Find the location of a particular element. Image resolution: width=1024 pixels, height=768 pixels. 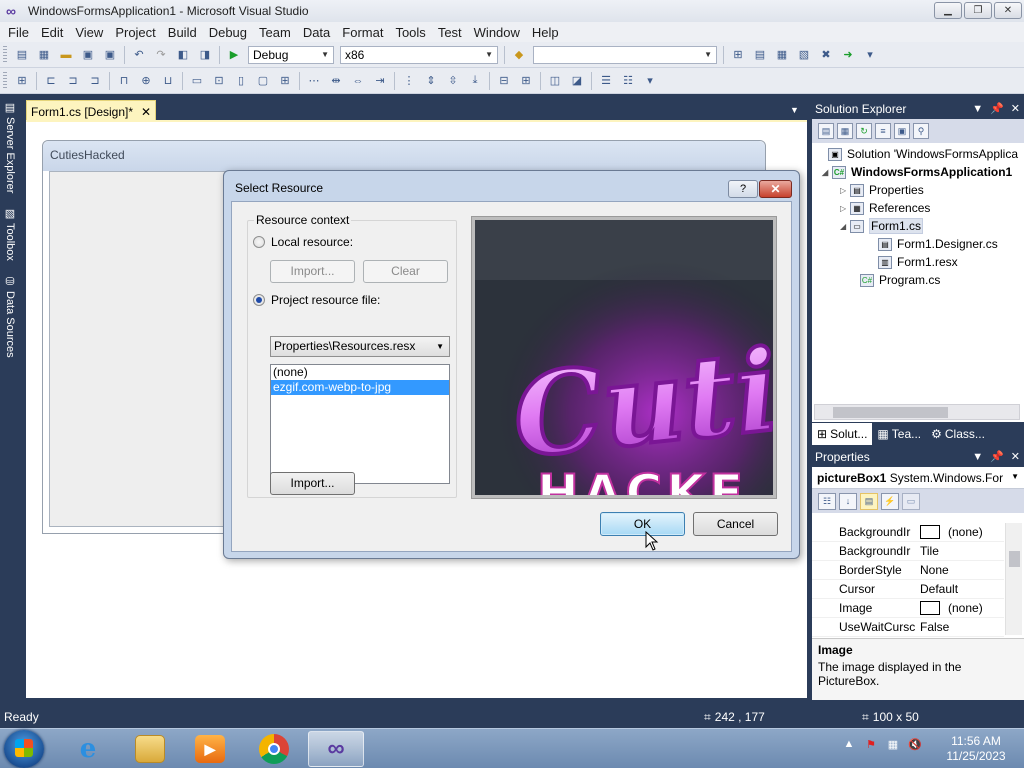

action-center-icon: ⚑ is located at coordinates (871, 744).